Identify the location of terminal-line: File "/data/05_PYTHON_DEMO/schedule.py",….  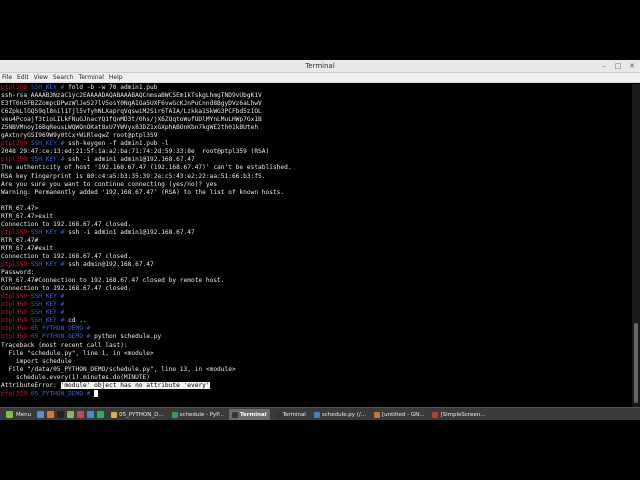
(316, 370).